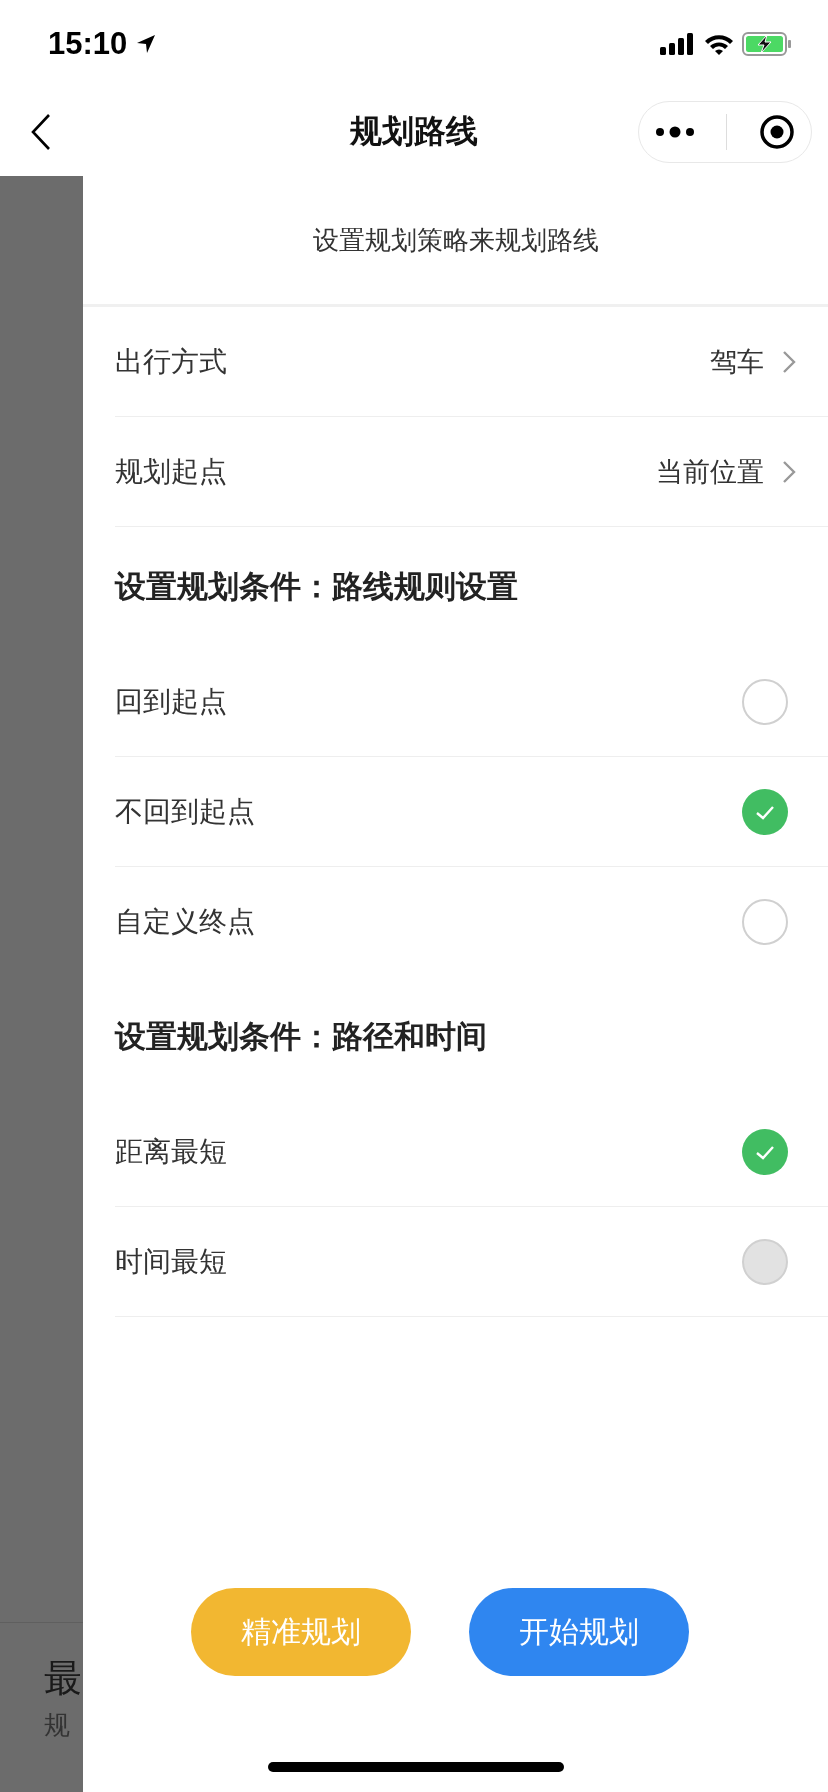  I want to click on panel-subtitle: 设置规划策略来规划路线, so click(455, 241).